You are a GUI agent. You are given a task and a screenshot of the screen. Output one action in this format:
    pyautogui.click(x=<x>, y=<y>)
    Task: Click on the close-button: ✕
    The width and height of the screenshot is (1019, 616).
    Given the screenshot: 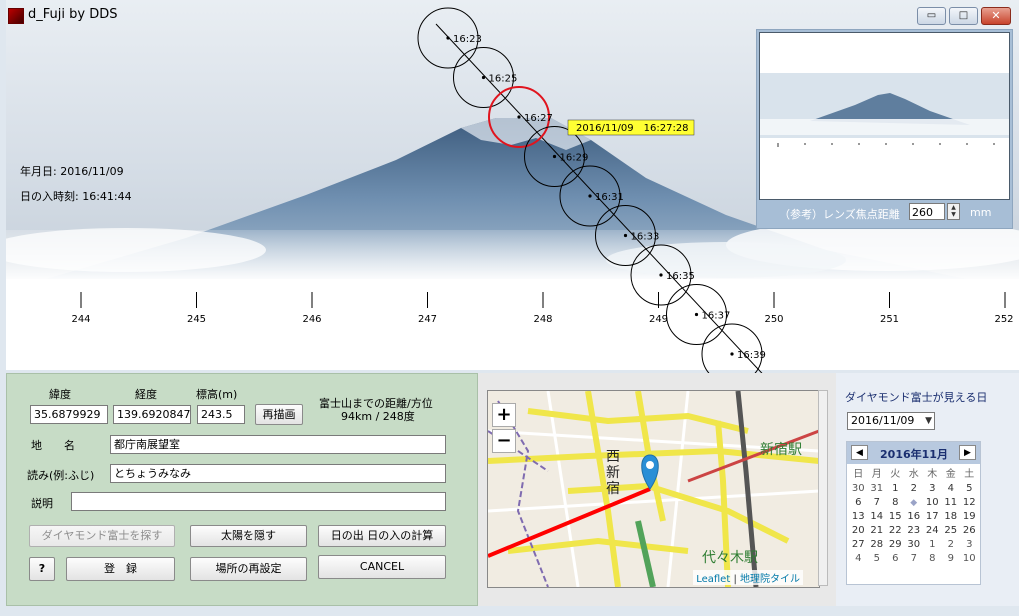 What is the action you would take?
    pyautogui.click(x=996, y=16)
    